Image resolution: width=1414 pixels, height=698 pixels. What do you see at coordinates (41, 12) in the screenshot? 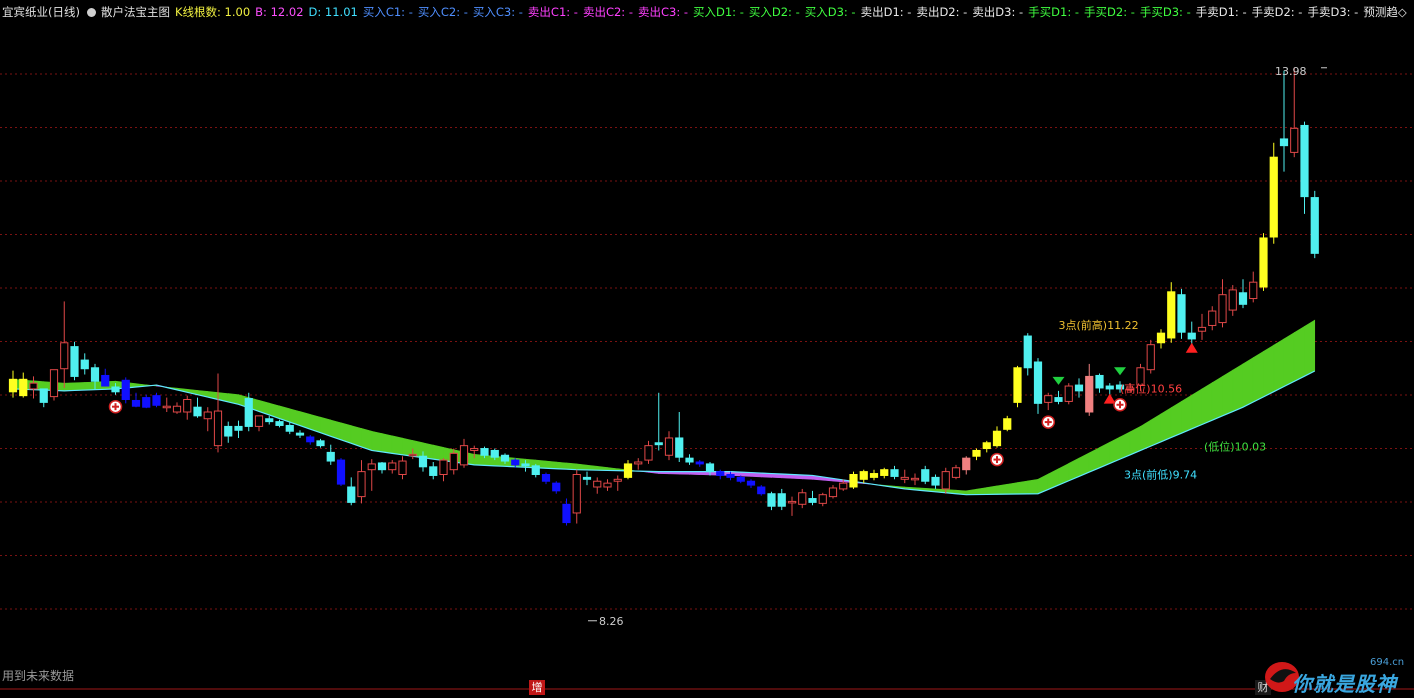
I see `stock-title: 宜宾纸业(日线)` at bounding box center [41, 12].